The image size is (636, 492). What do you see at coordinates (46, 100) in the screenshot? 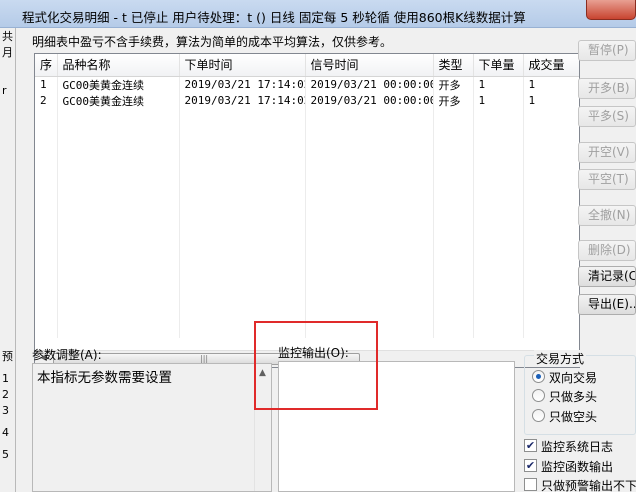
I see `cell-seq: 2` at bounding box center [46, 100].